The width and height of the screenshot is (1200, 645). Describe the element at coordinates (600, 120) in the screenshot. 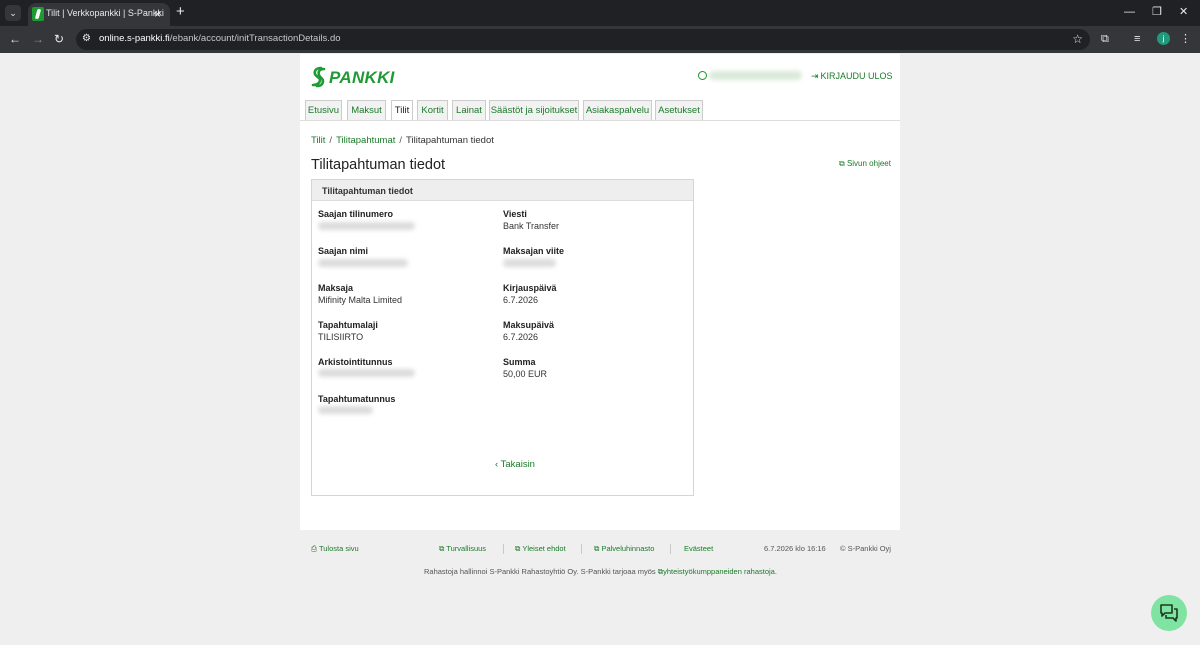

I see `tabs-divider` at that location.